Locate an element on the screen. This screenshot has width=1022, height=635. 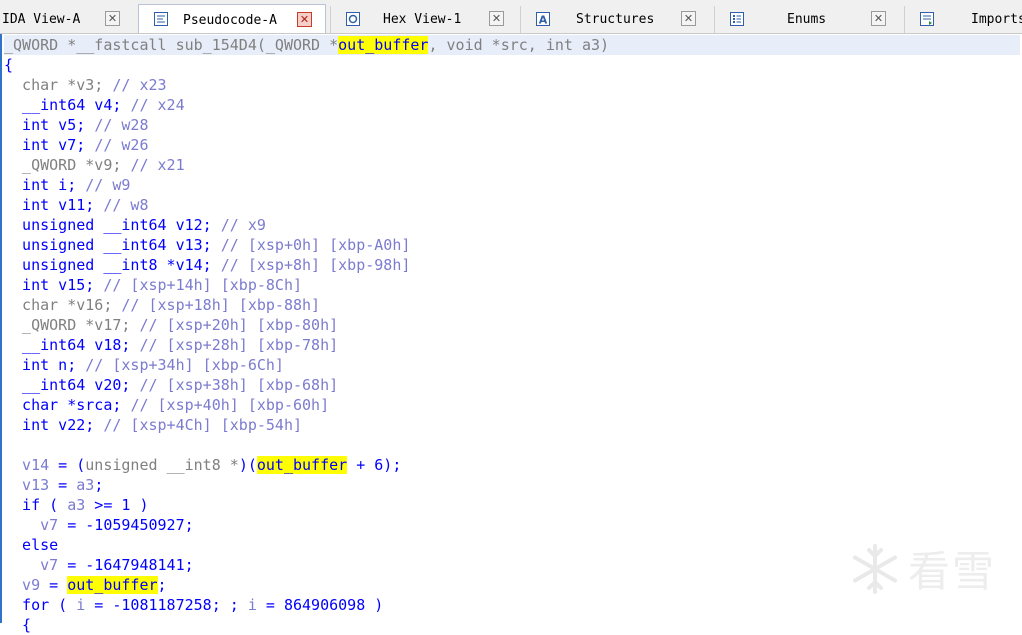
code-token: for ( is located at coordinates (40, 605).